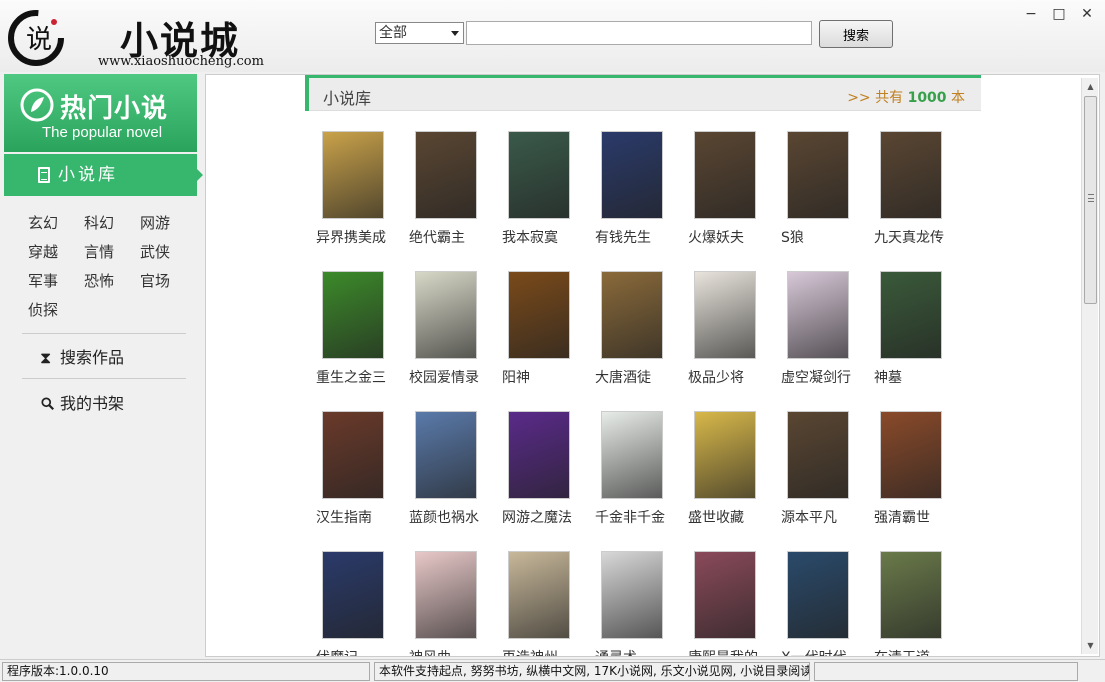 The width and height of the screenshot is (1105, 682). Describe the element at coordinates (547, 651) in the screenshot. I see `book-title: 再造神州` at that location.